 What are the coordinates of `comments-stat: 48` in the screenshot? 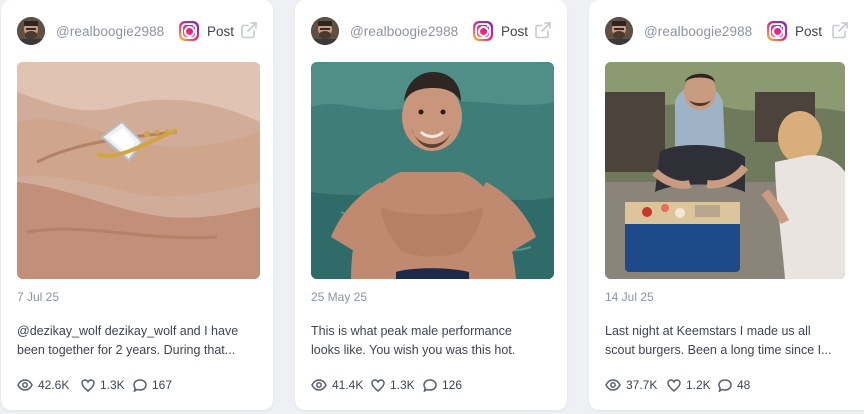 It's located at (734, 385).